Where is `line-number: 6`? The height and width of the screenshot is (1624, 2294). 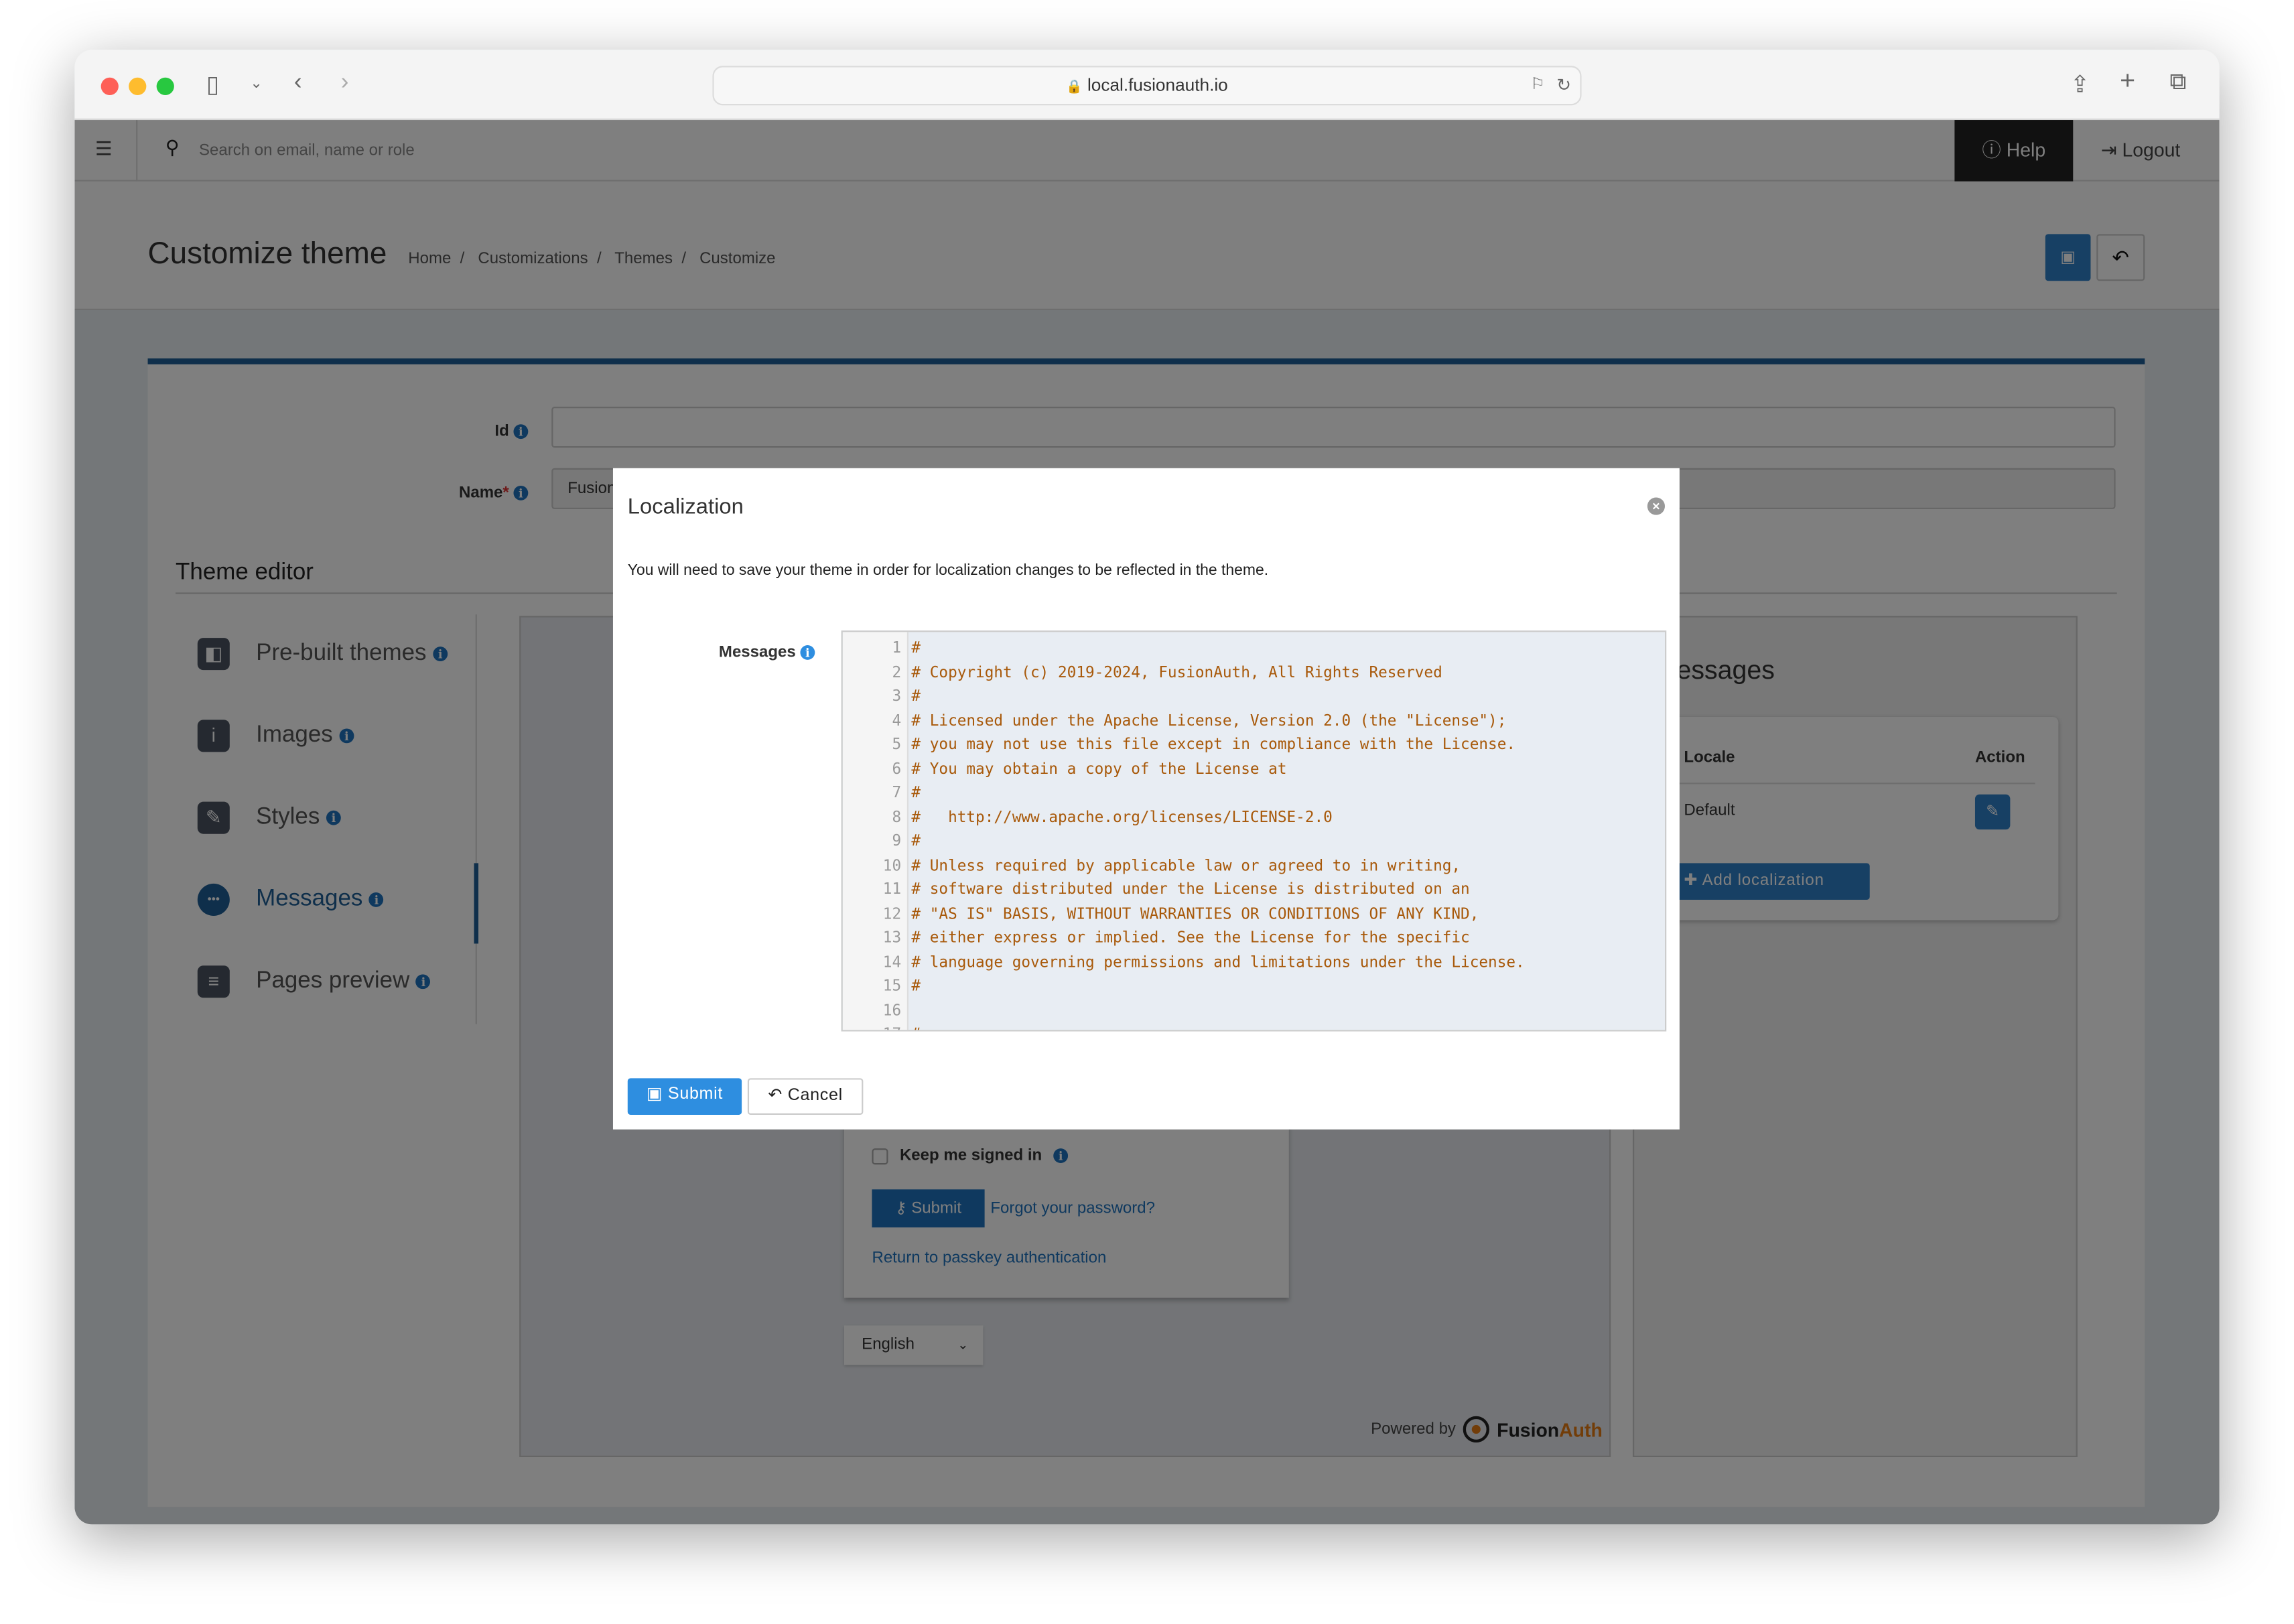 line-number: 6 is located at coordinates (897, 769).